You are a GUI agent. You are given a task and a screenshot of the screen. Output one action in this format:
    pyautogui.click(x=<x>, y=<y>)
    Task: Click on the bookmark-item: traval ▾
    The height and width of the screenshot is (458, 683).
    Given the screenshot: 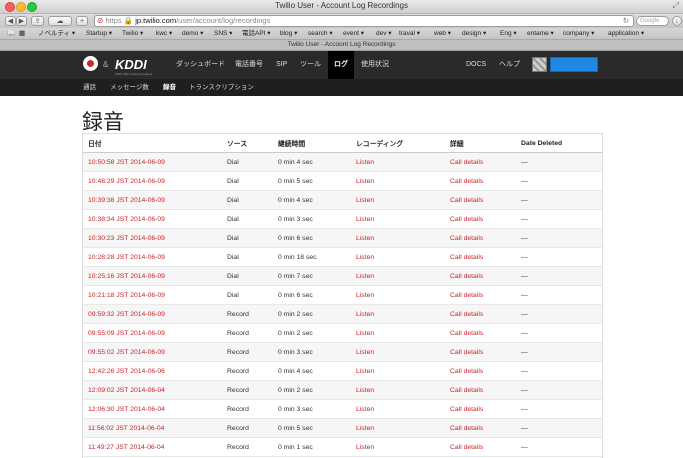 What is the action you would take?
    pyautogui.click(x=409, y=33)
    